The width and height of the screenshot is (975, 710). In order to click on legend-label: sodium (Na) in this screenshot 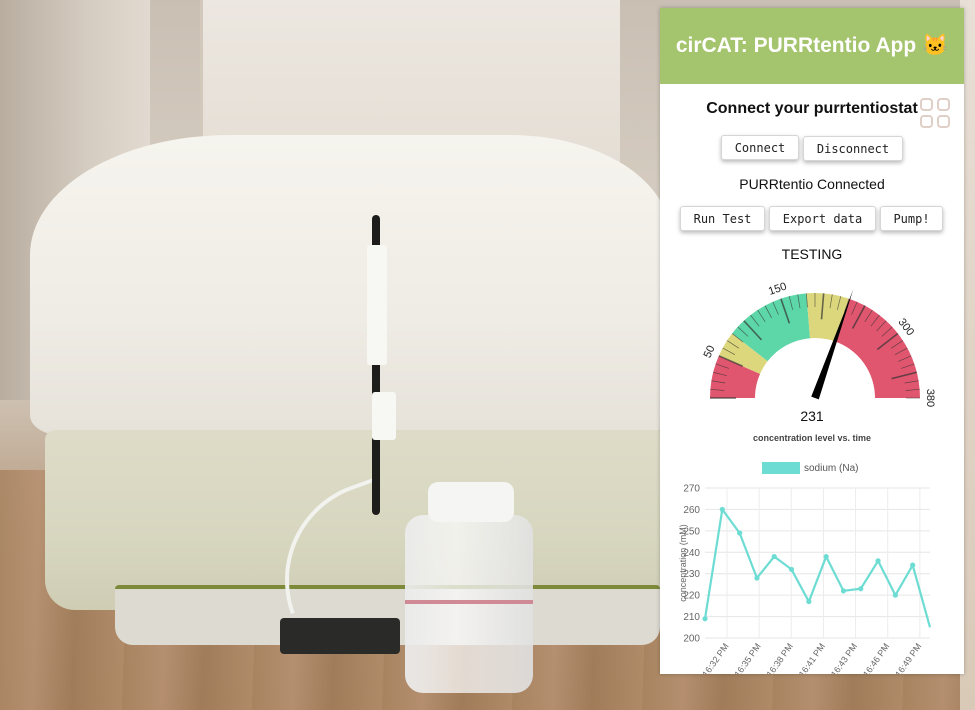, I will do `click(831, 468)`.